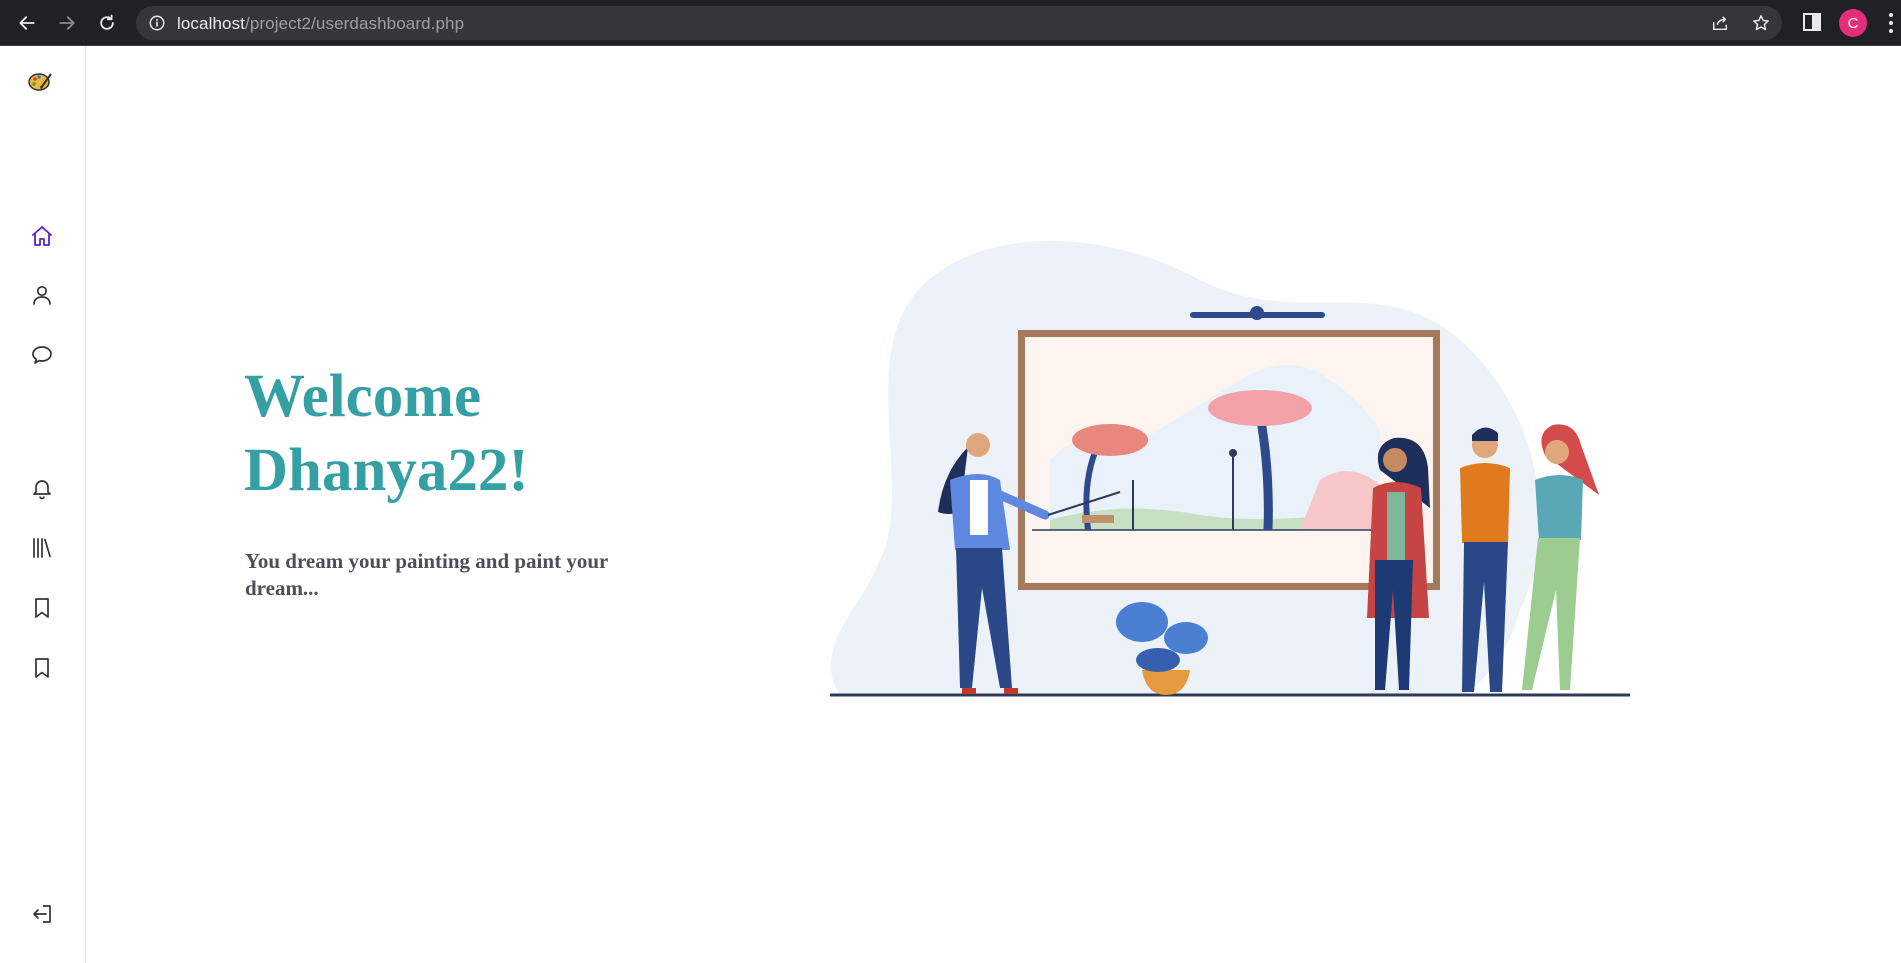 The image size is (1901, 963). I want to click on welcome-username: Dhanya22!, so click(386, 470).